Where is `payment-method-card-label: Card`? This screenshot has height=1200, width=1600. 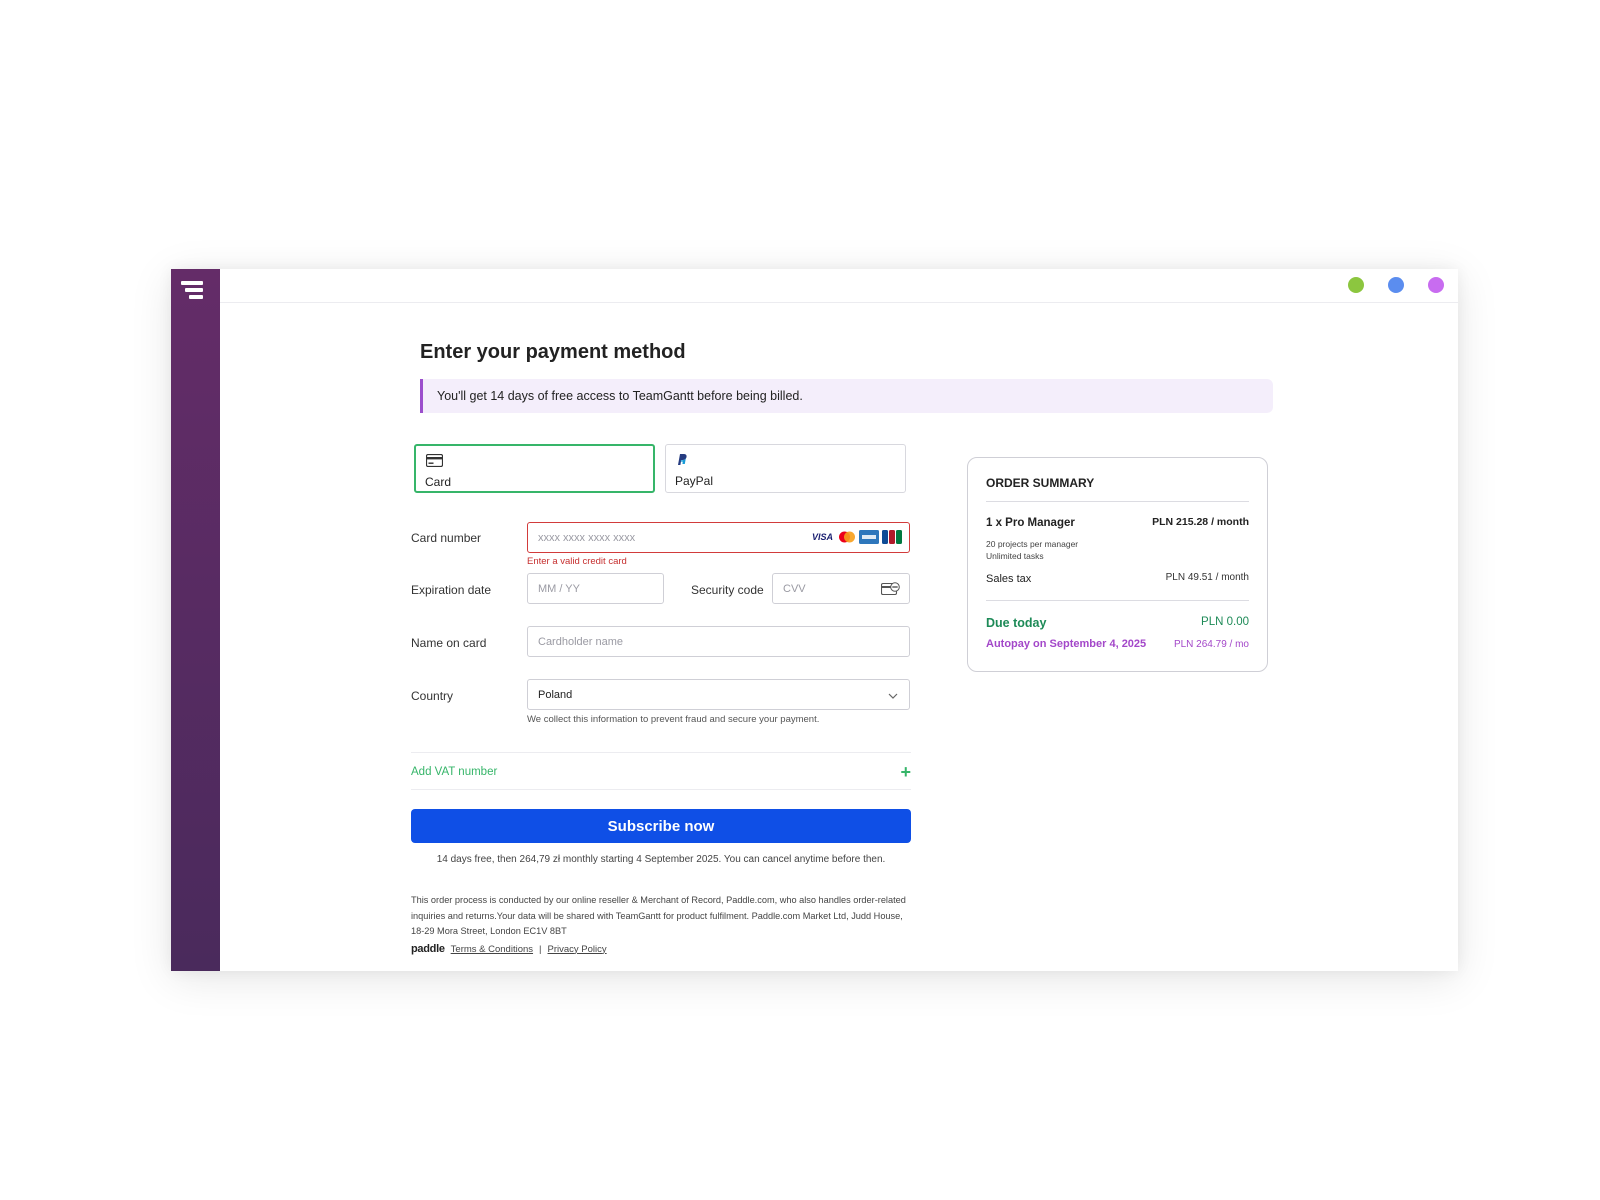
payment-method-card-label: Card is located at coordinates (438, 482).